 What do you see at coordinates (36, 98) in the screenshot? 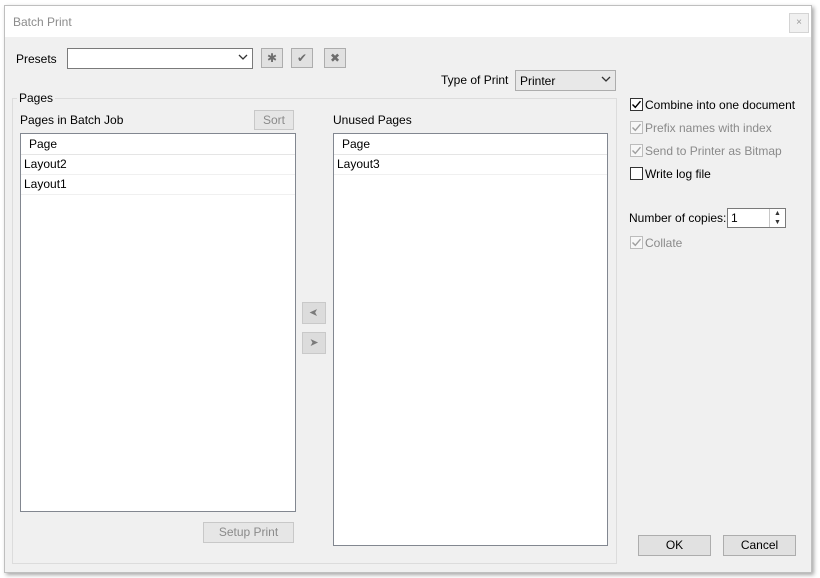
I see `pages-group-title: Pages` at bounding box center [36, 98].